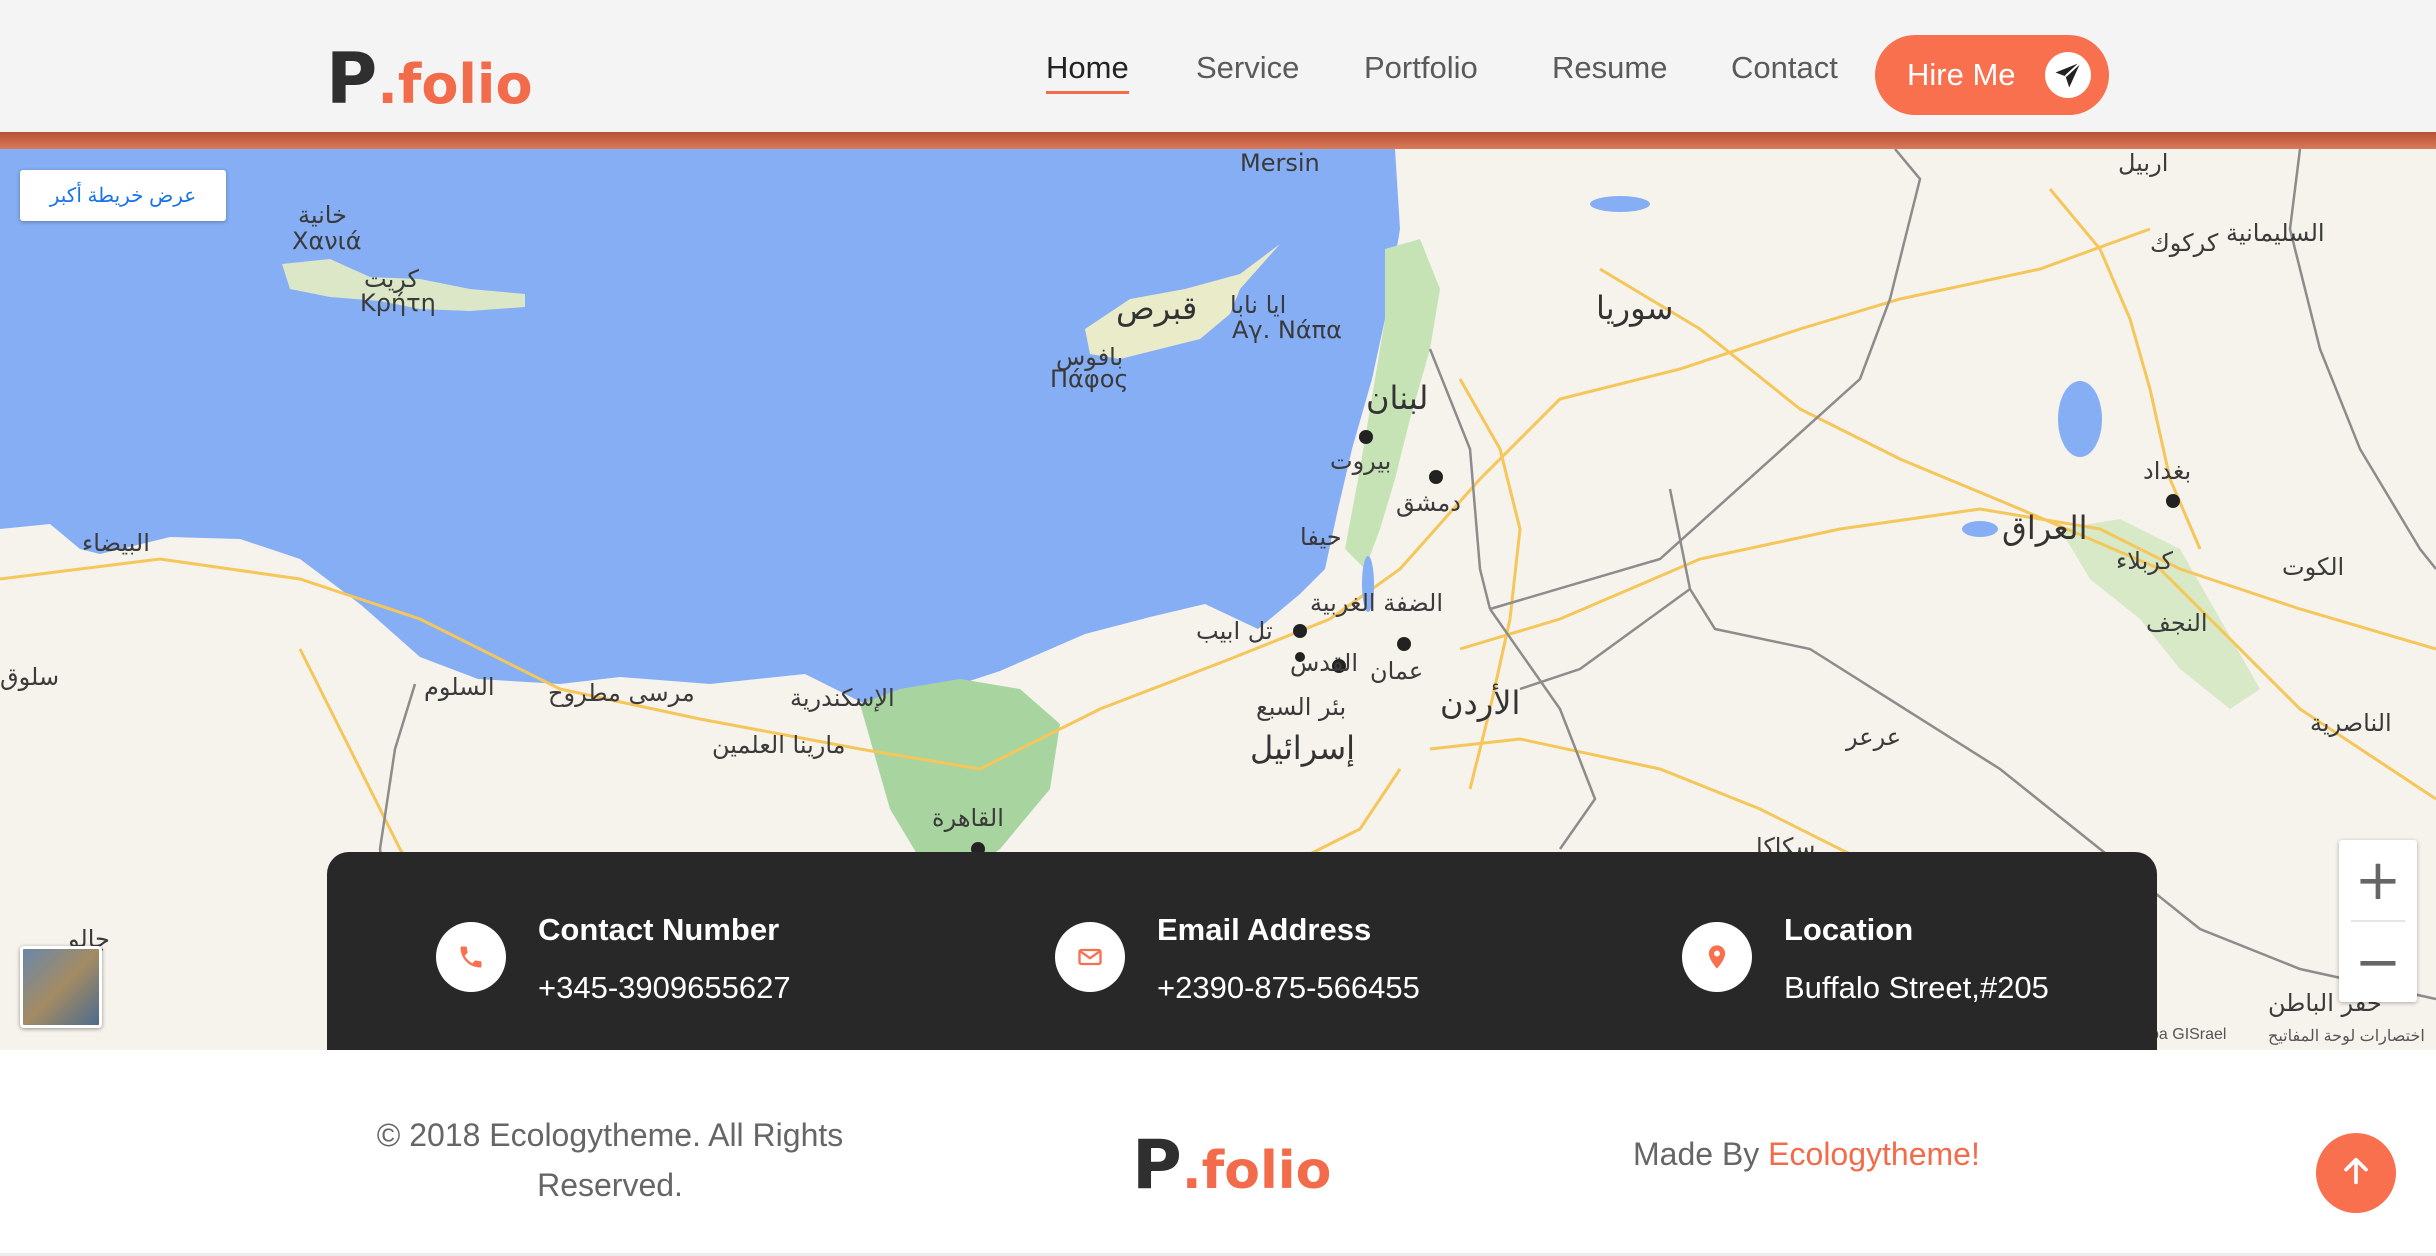 This screenshot has height=1256, width=2436. What do you see at coordinates (779, 745) in the screenshot?
I see `map-label-el-alamein: مارينا العلمين` at bounding box center [779, 745].